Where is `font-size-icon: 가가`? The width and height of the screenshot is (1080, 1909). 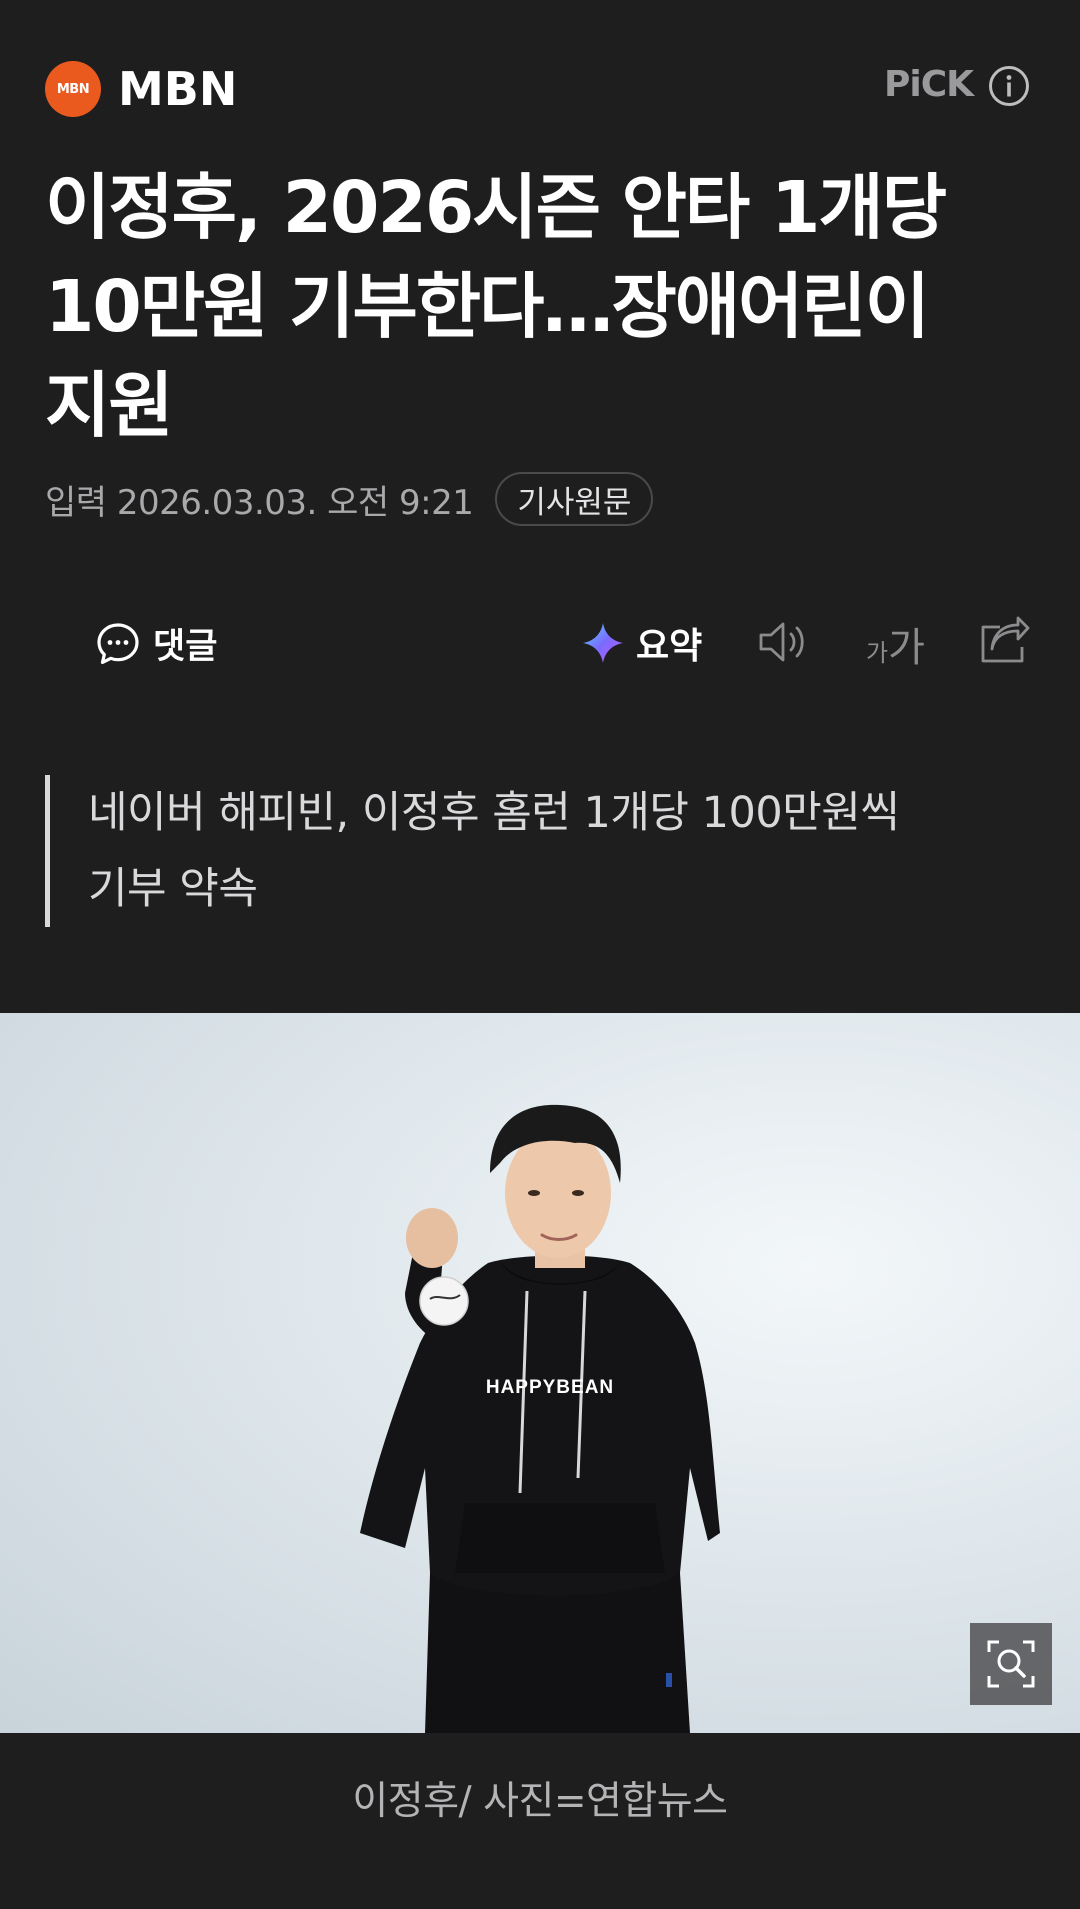 font-size-icon: 가가 is located at coordinates (895, 644).